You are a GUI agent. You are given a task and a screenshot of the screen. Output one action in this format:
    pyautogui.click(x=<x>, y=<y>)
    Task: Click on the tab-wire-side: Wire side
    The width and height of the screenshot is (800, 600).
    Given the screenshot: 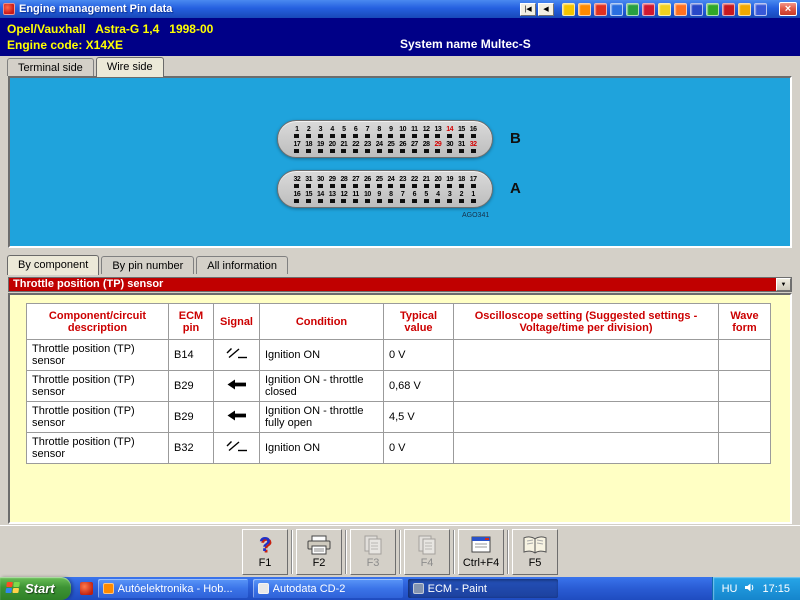 What is the action you would take?
    pyautogui.click(x=129, y=67)
    